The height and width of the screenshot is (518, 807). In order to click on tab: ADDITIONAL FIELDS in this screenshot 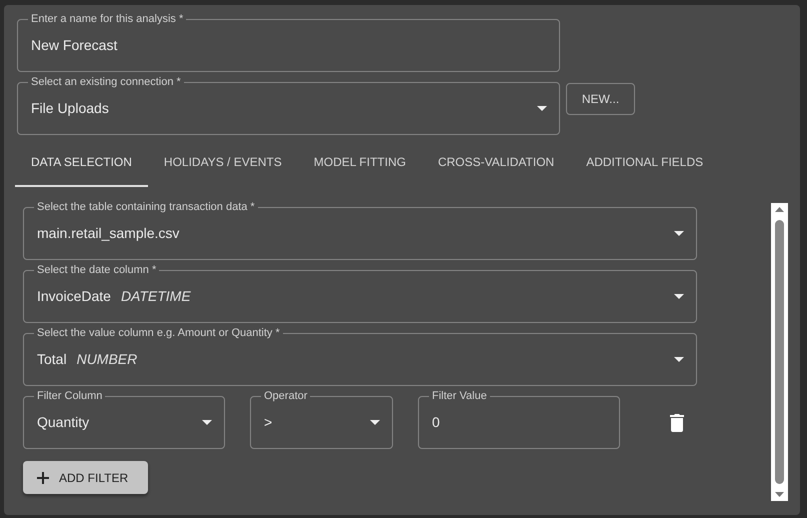, I will do `click(645, 163)`.